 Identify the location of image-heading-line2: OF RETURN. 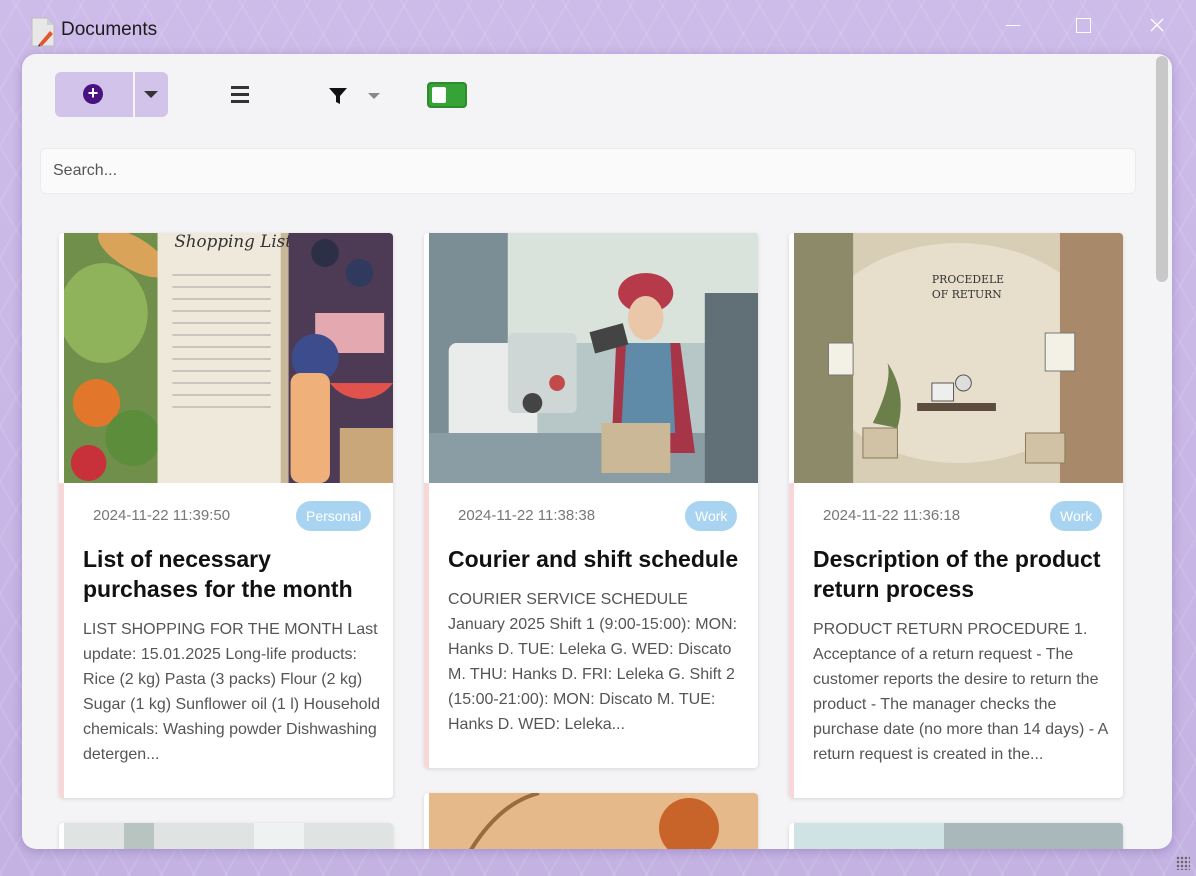
(967, 294).